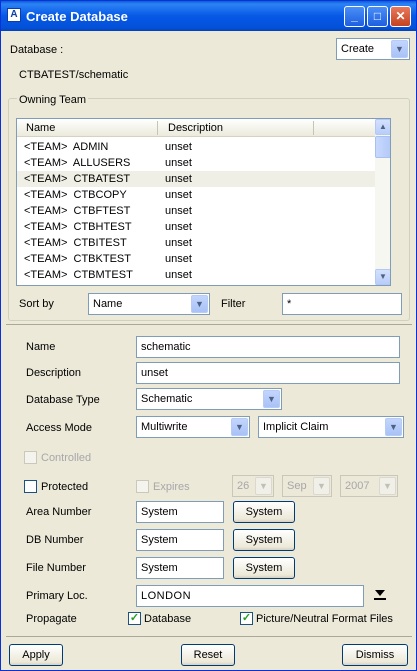 The image size is (417, 671). Describe the element at coordinates (108, 304) in the screenshot. I see `sort-by-value: Name` at that location.